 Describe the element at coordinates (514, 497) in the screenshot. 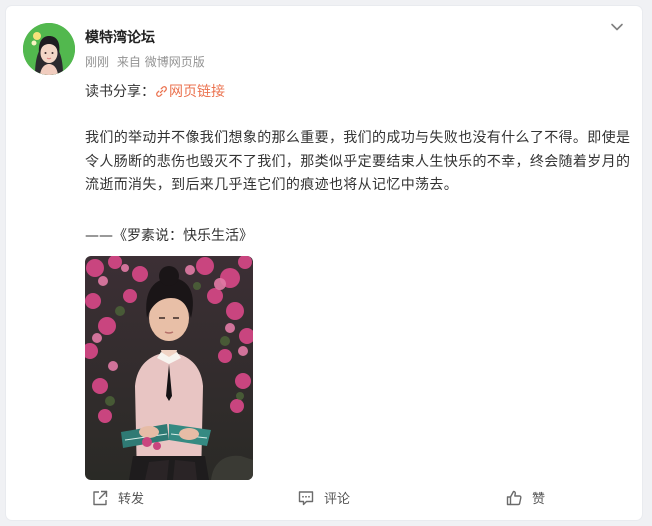

I see `like-icon` at that location.